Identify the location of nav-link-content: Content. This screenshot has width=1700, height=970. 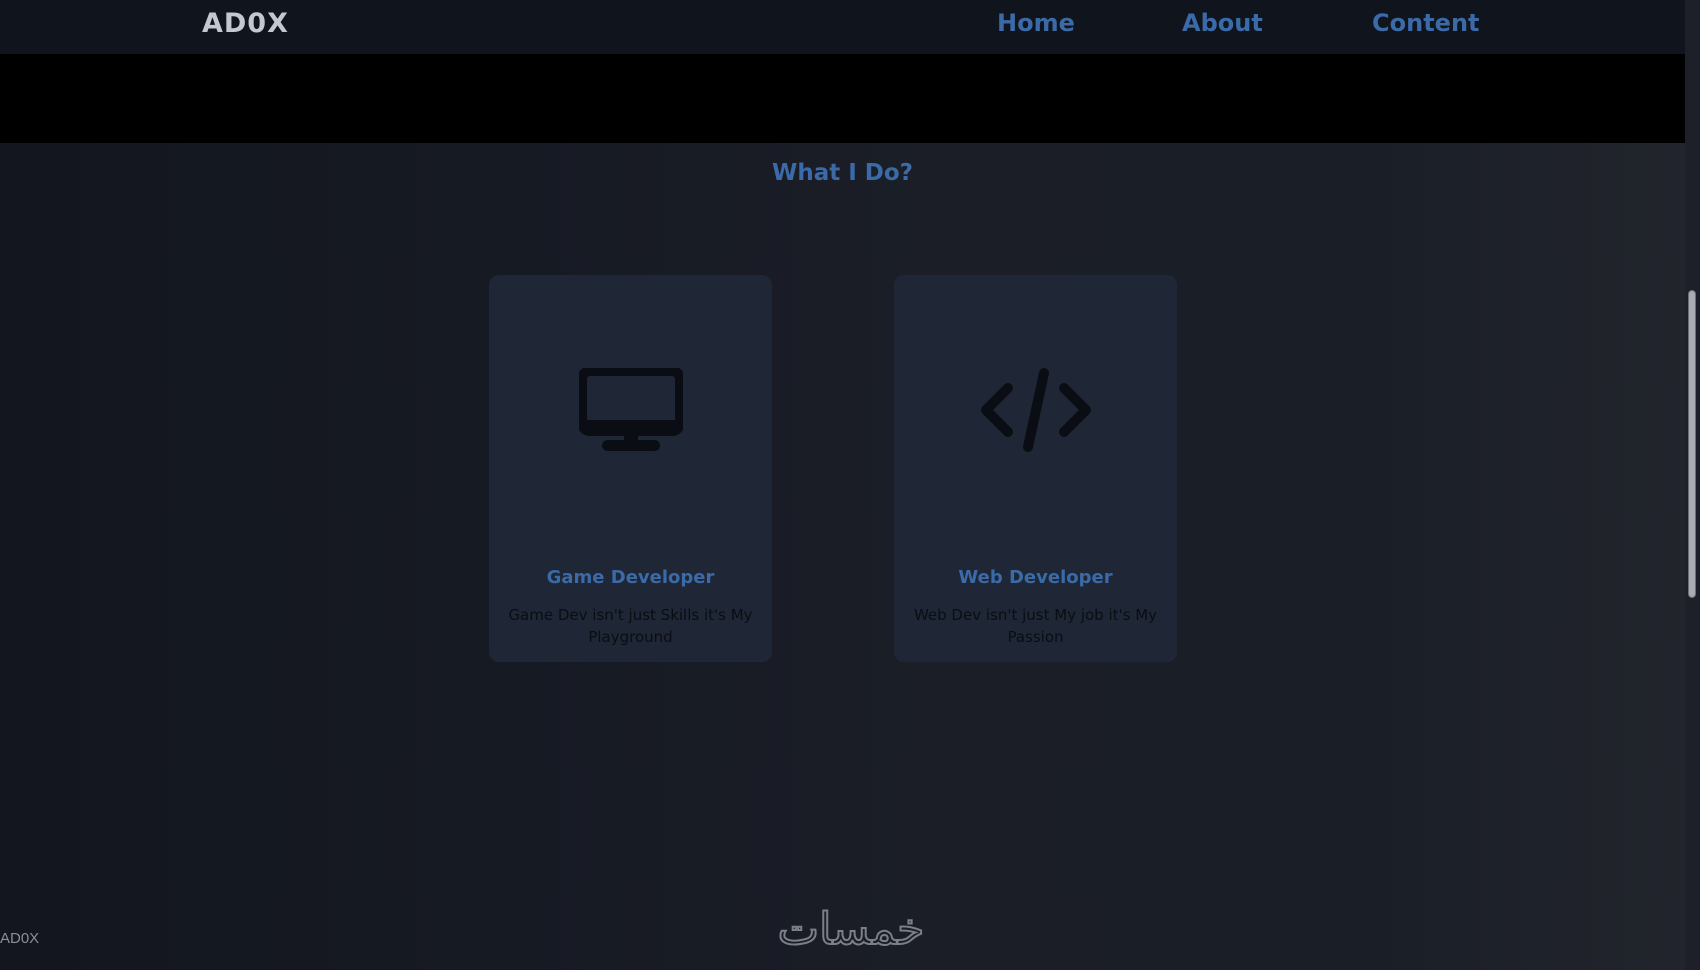
(1426, 23).